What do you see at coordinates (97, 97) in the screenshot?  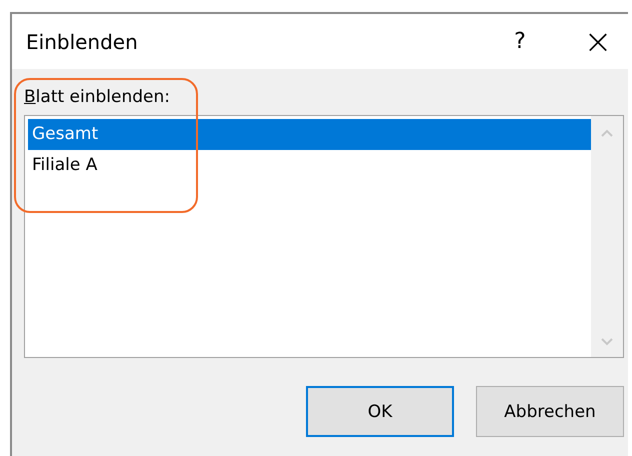 I see `list-label: Blatt einblenden:` at bounding box center [97, 97].